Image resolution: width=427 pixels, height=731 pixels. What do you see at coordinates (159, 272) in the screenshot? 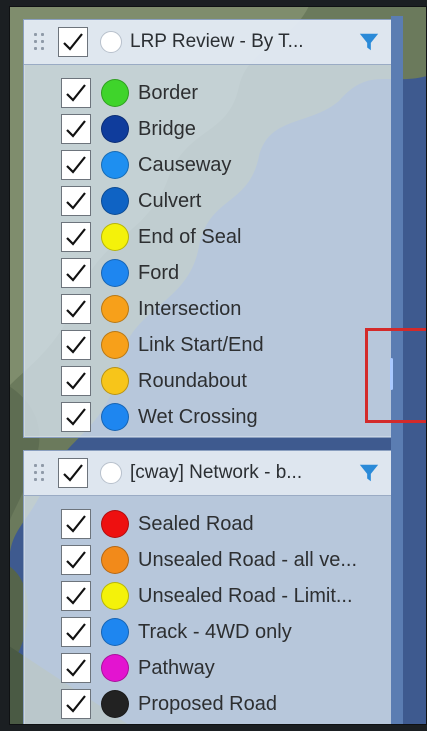
I see `layer-item-label: Ford` at bounding box center [159, 272].